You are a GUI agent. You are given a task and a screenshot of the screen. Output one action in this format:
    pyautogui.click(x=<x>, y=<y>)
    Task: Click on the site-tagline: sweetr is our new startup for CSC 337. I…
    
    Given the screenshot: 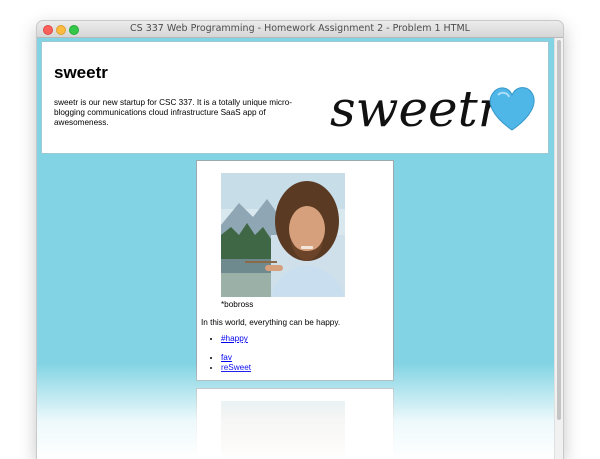 What is the action you would take?
    pyautogui.click(x=173, y=112)
    